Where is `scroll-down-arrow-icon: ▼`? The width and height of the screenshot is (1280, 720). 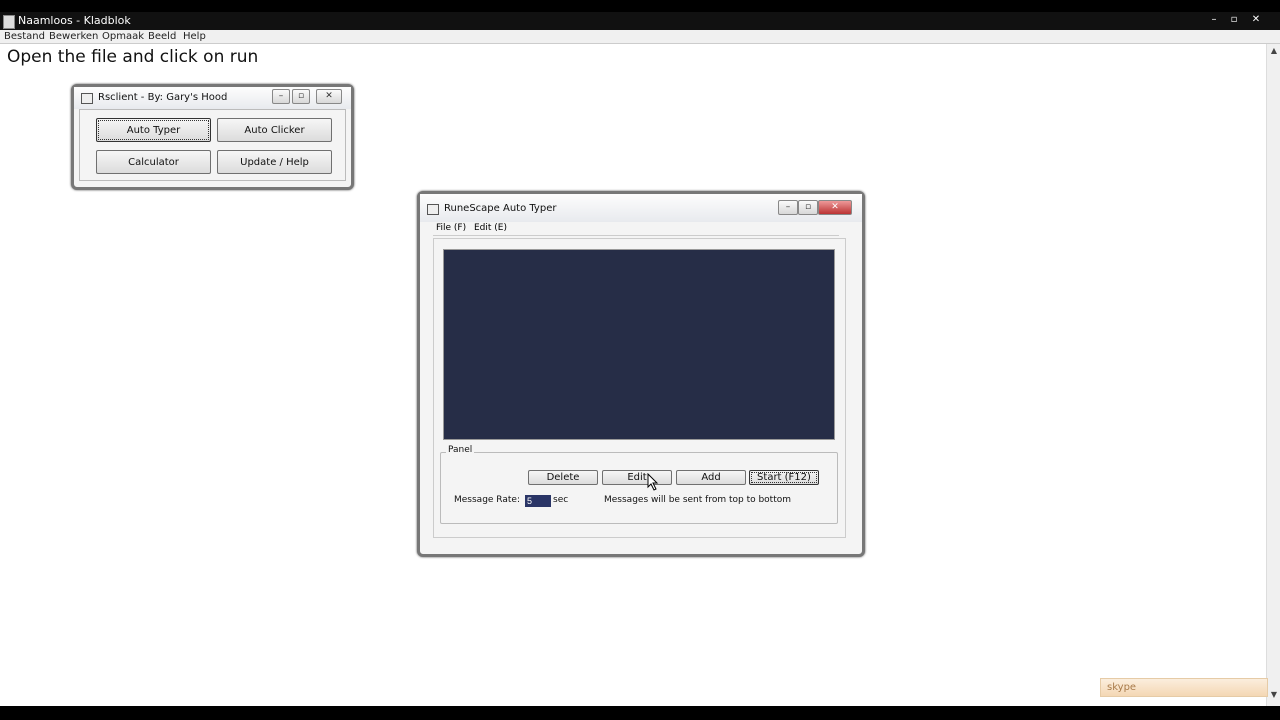
scroll-down-arrow-icon: ▼ is located at coordinates (1274, 696).